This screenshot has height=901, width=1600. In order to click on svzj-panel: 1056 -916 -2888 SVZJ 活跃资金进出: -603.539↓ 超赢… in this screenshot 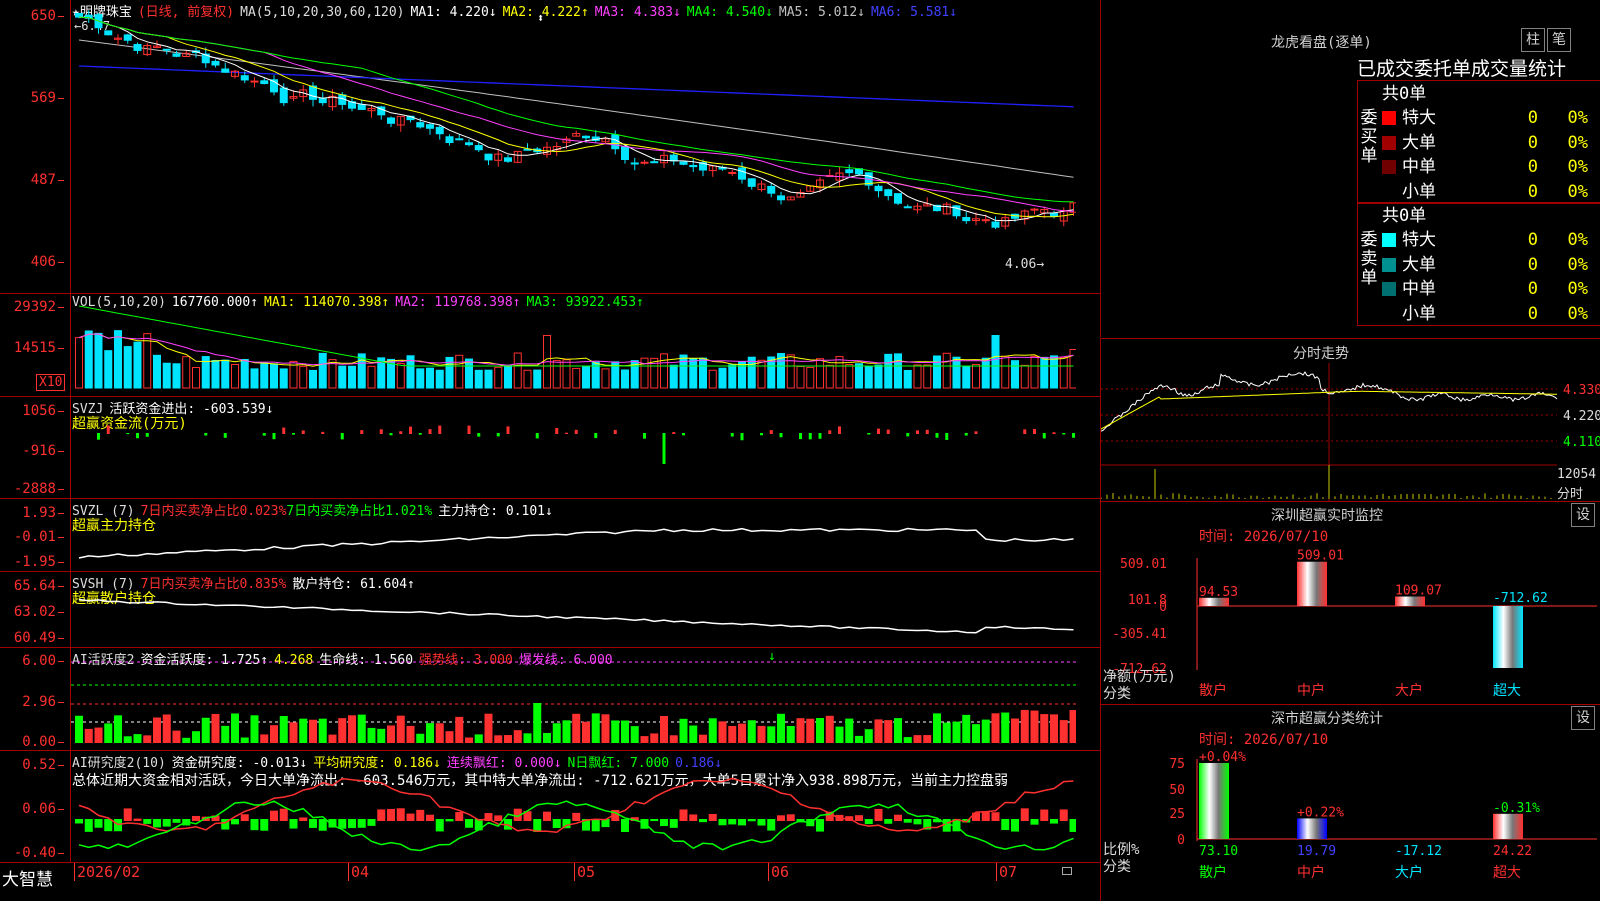, I will do `click(550, 448)`.